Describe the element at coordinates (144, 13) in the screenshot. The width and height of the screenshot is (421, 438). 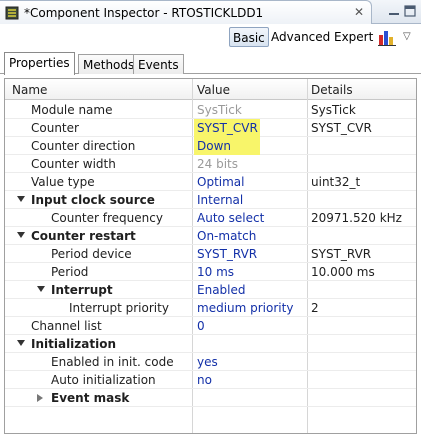
I see `window-title: *Component Inspector - RTOSTICKLDD1` at that location.